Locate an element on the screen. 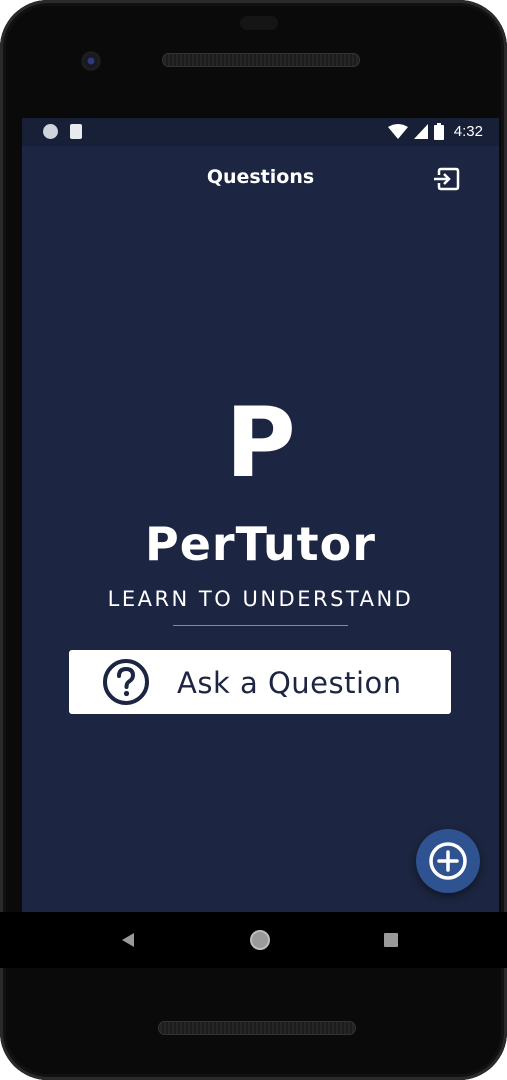  status-right-icons: 4:32 is located at coordinates (435, 131).